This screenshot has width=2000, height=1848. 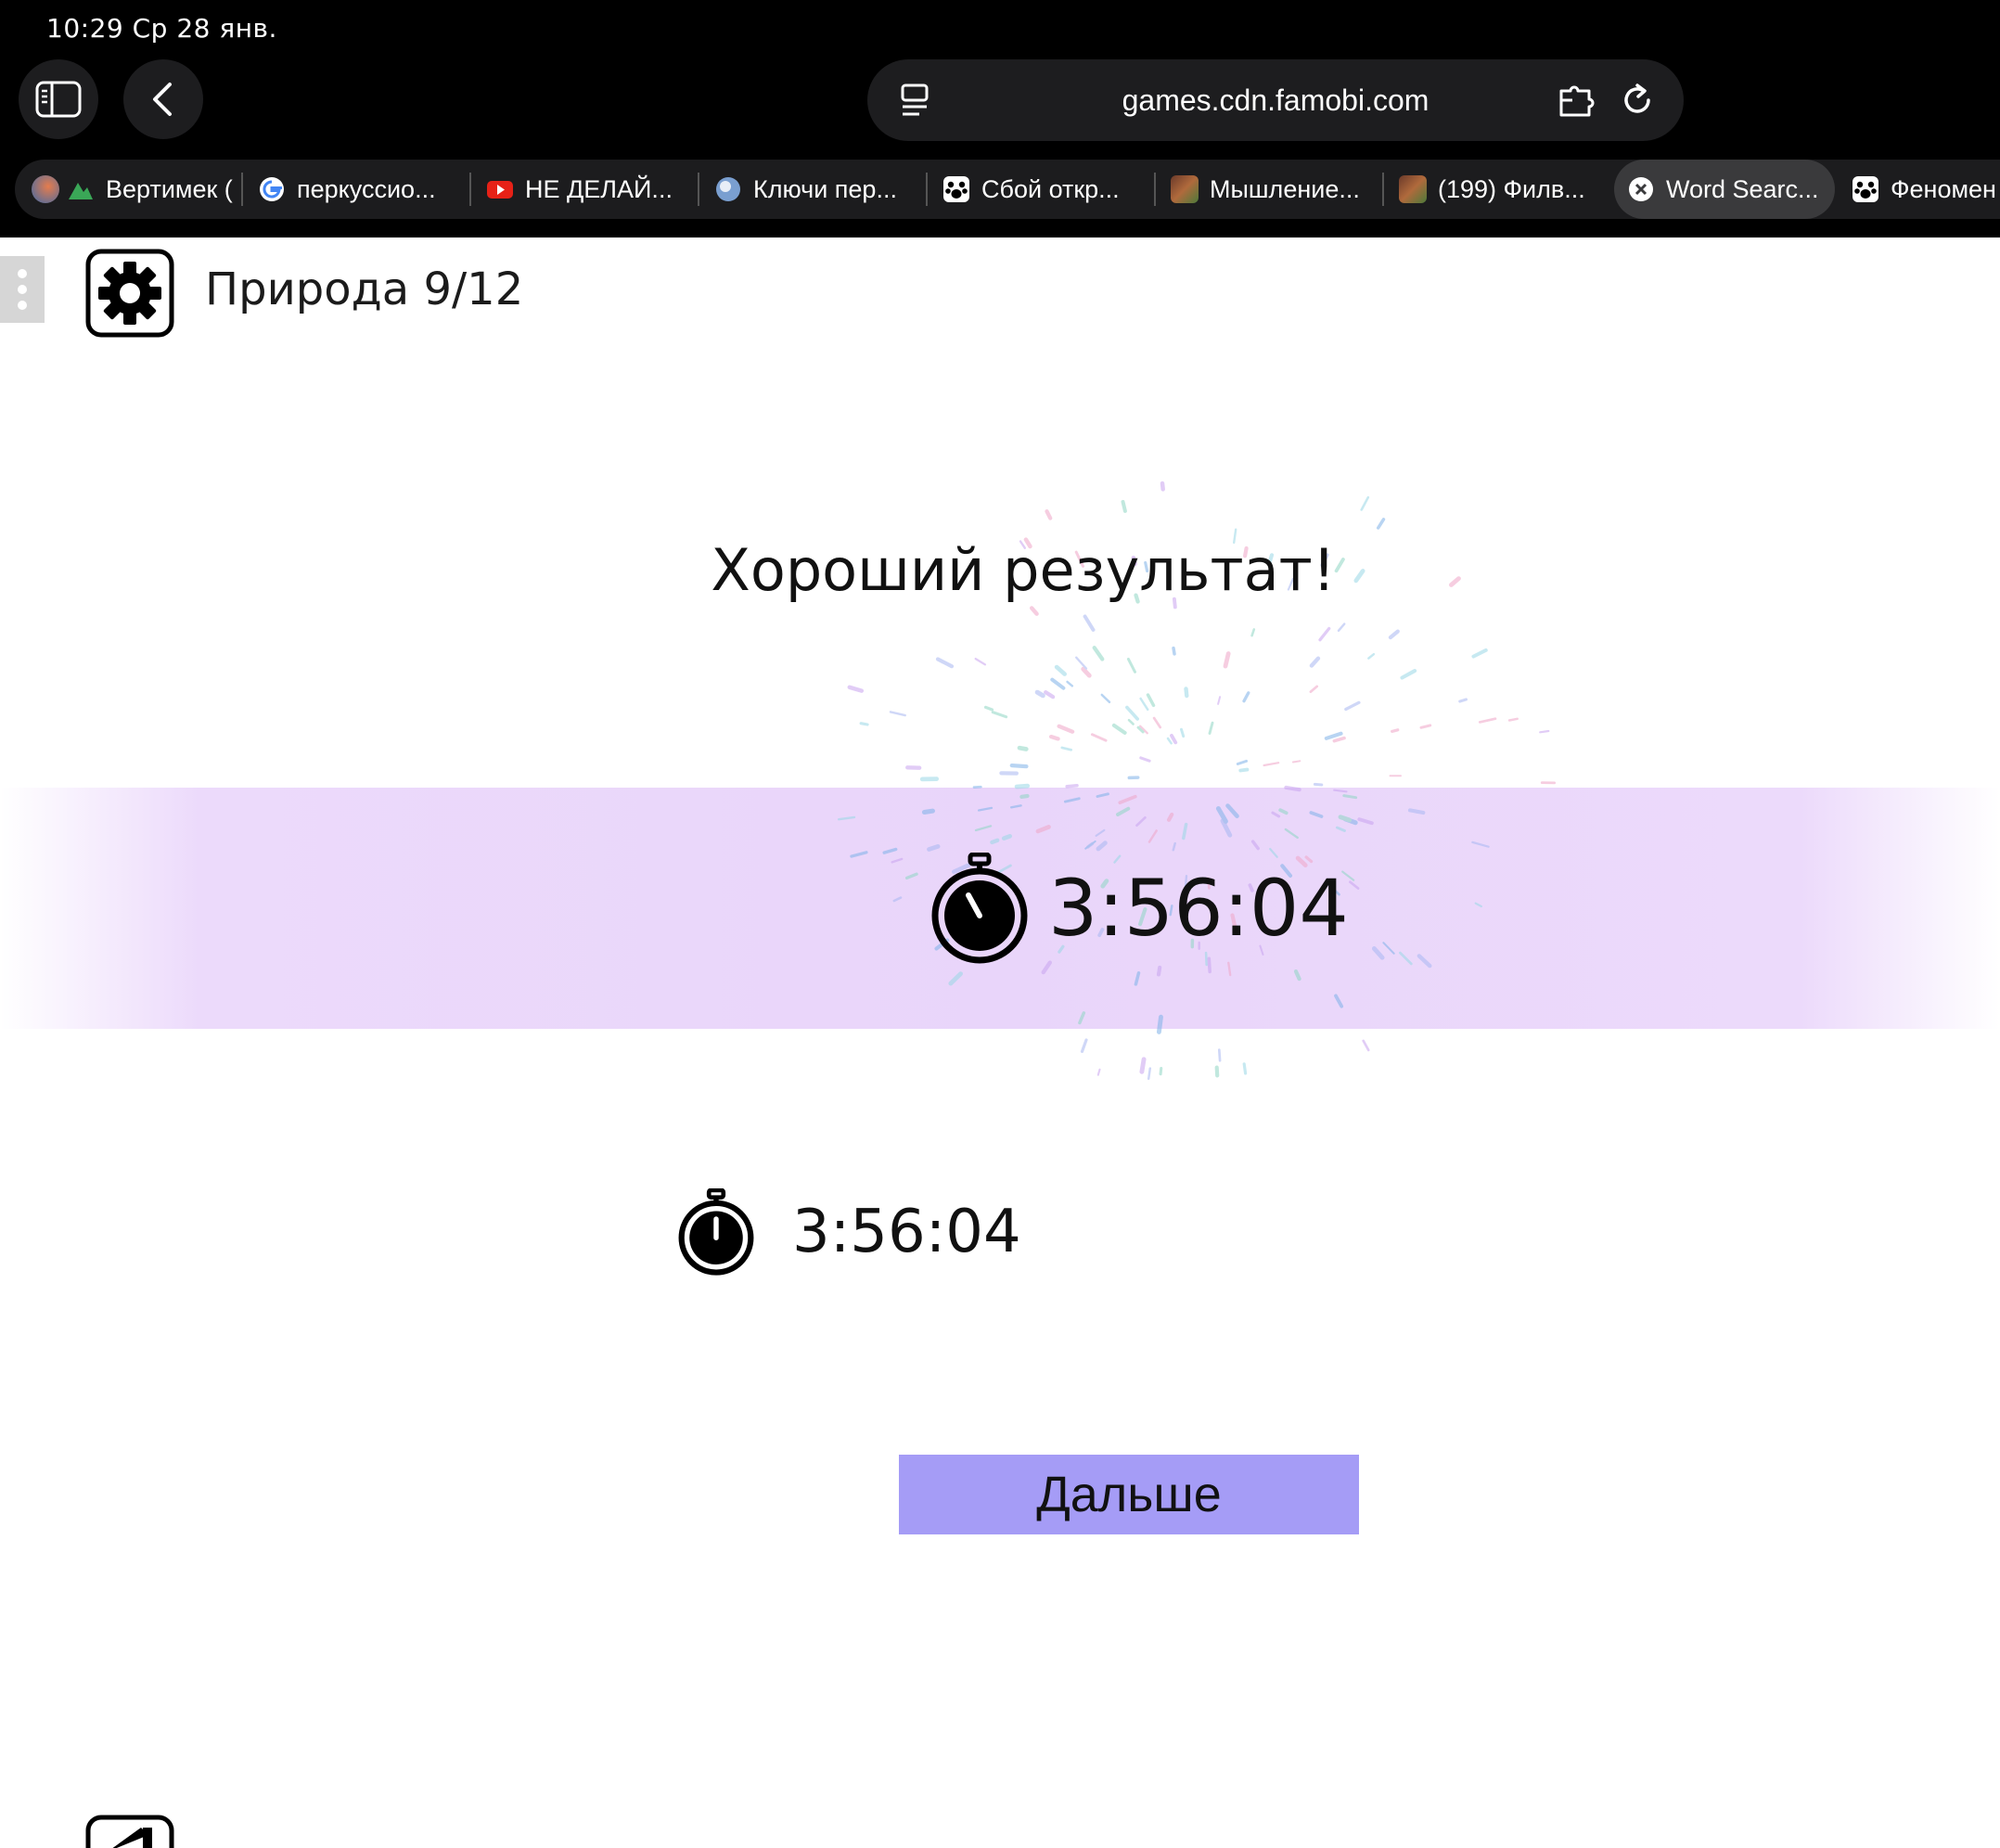 I want to click on pinned-tab-icon, so click(x=46, y=189).